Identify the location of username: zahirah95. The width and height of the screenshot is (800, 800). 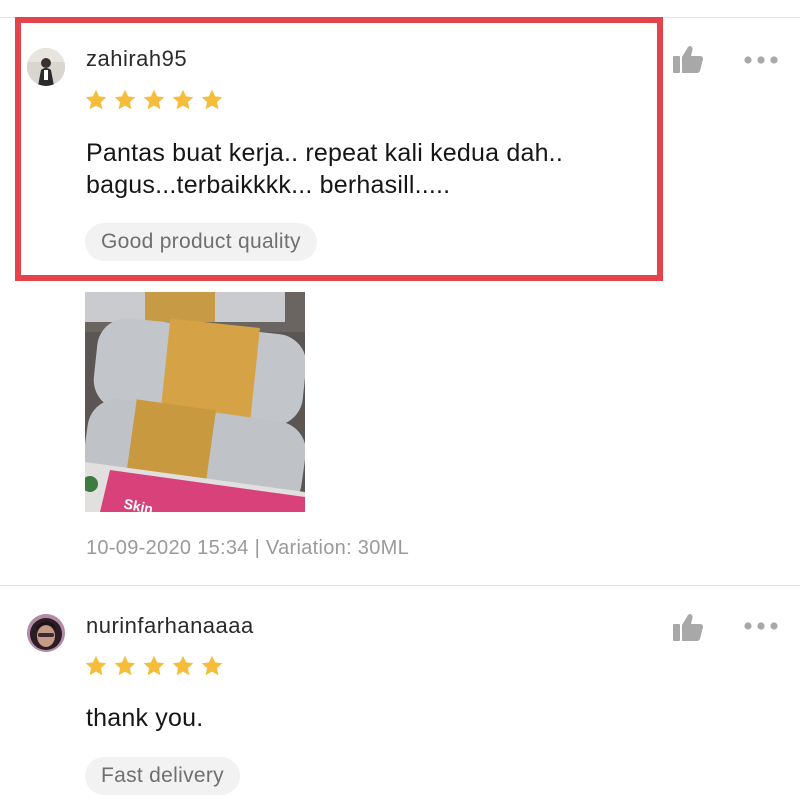
(136, 59).